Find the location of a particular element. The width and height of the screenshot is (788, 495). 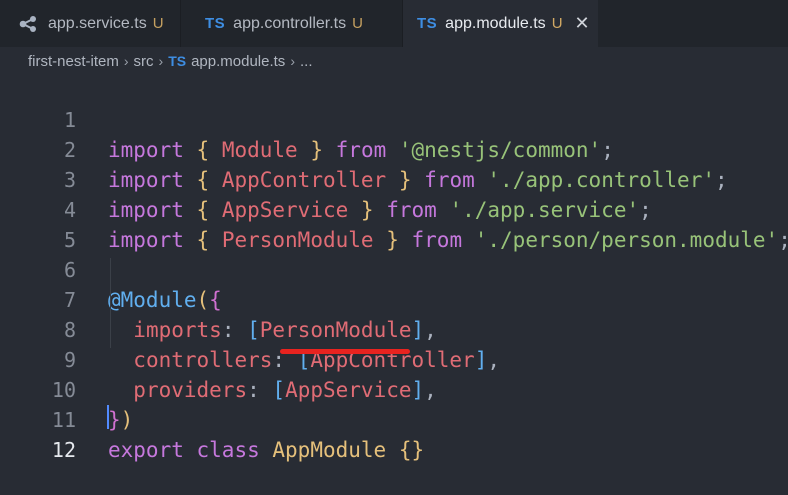

highlight-underline is located at coordinates (345, 351).